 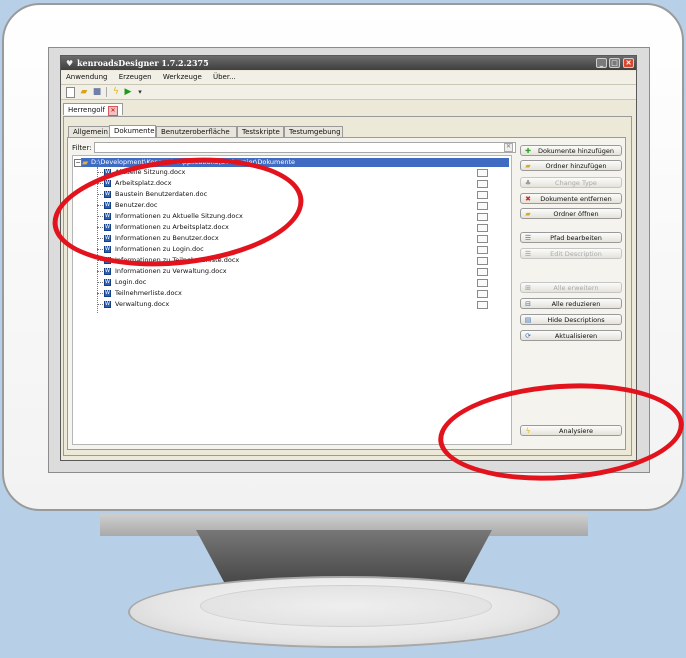 What do you see at coordinates (571, 253) in the screenshot?
I see `edit-description-button: ☰ Edit Description` at bounding box center [571, 253].